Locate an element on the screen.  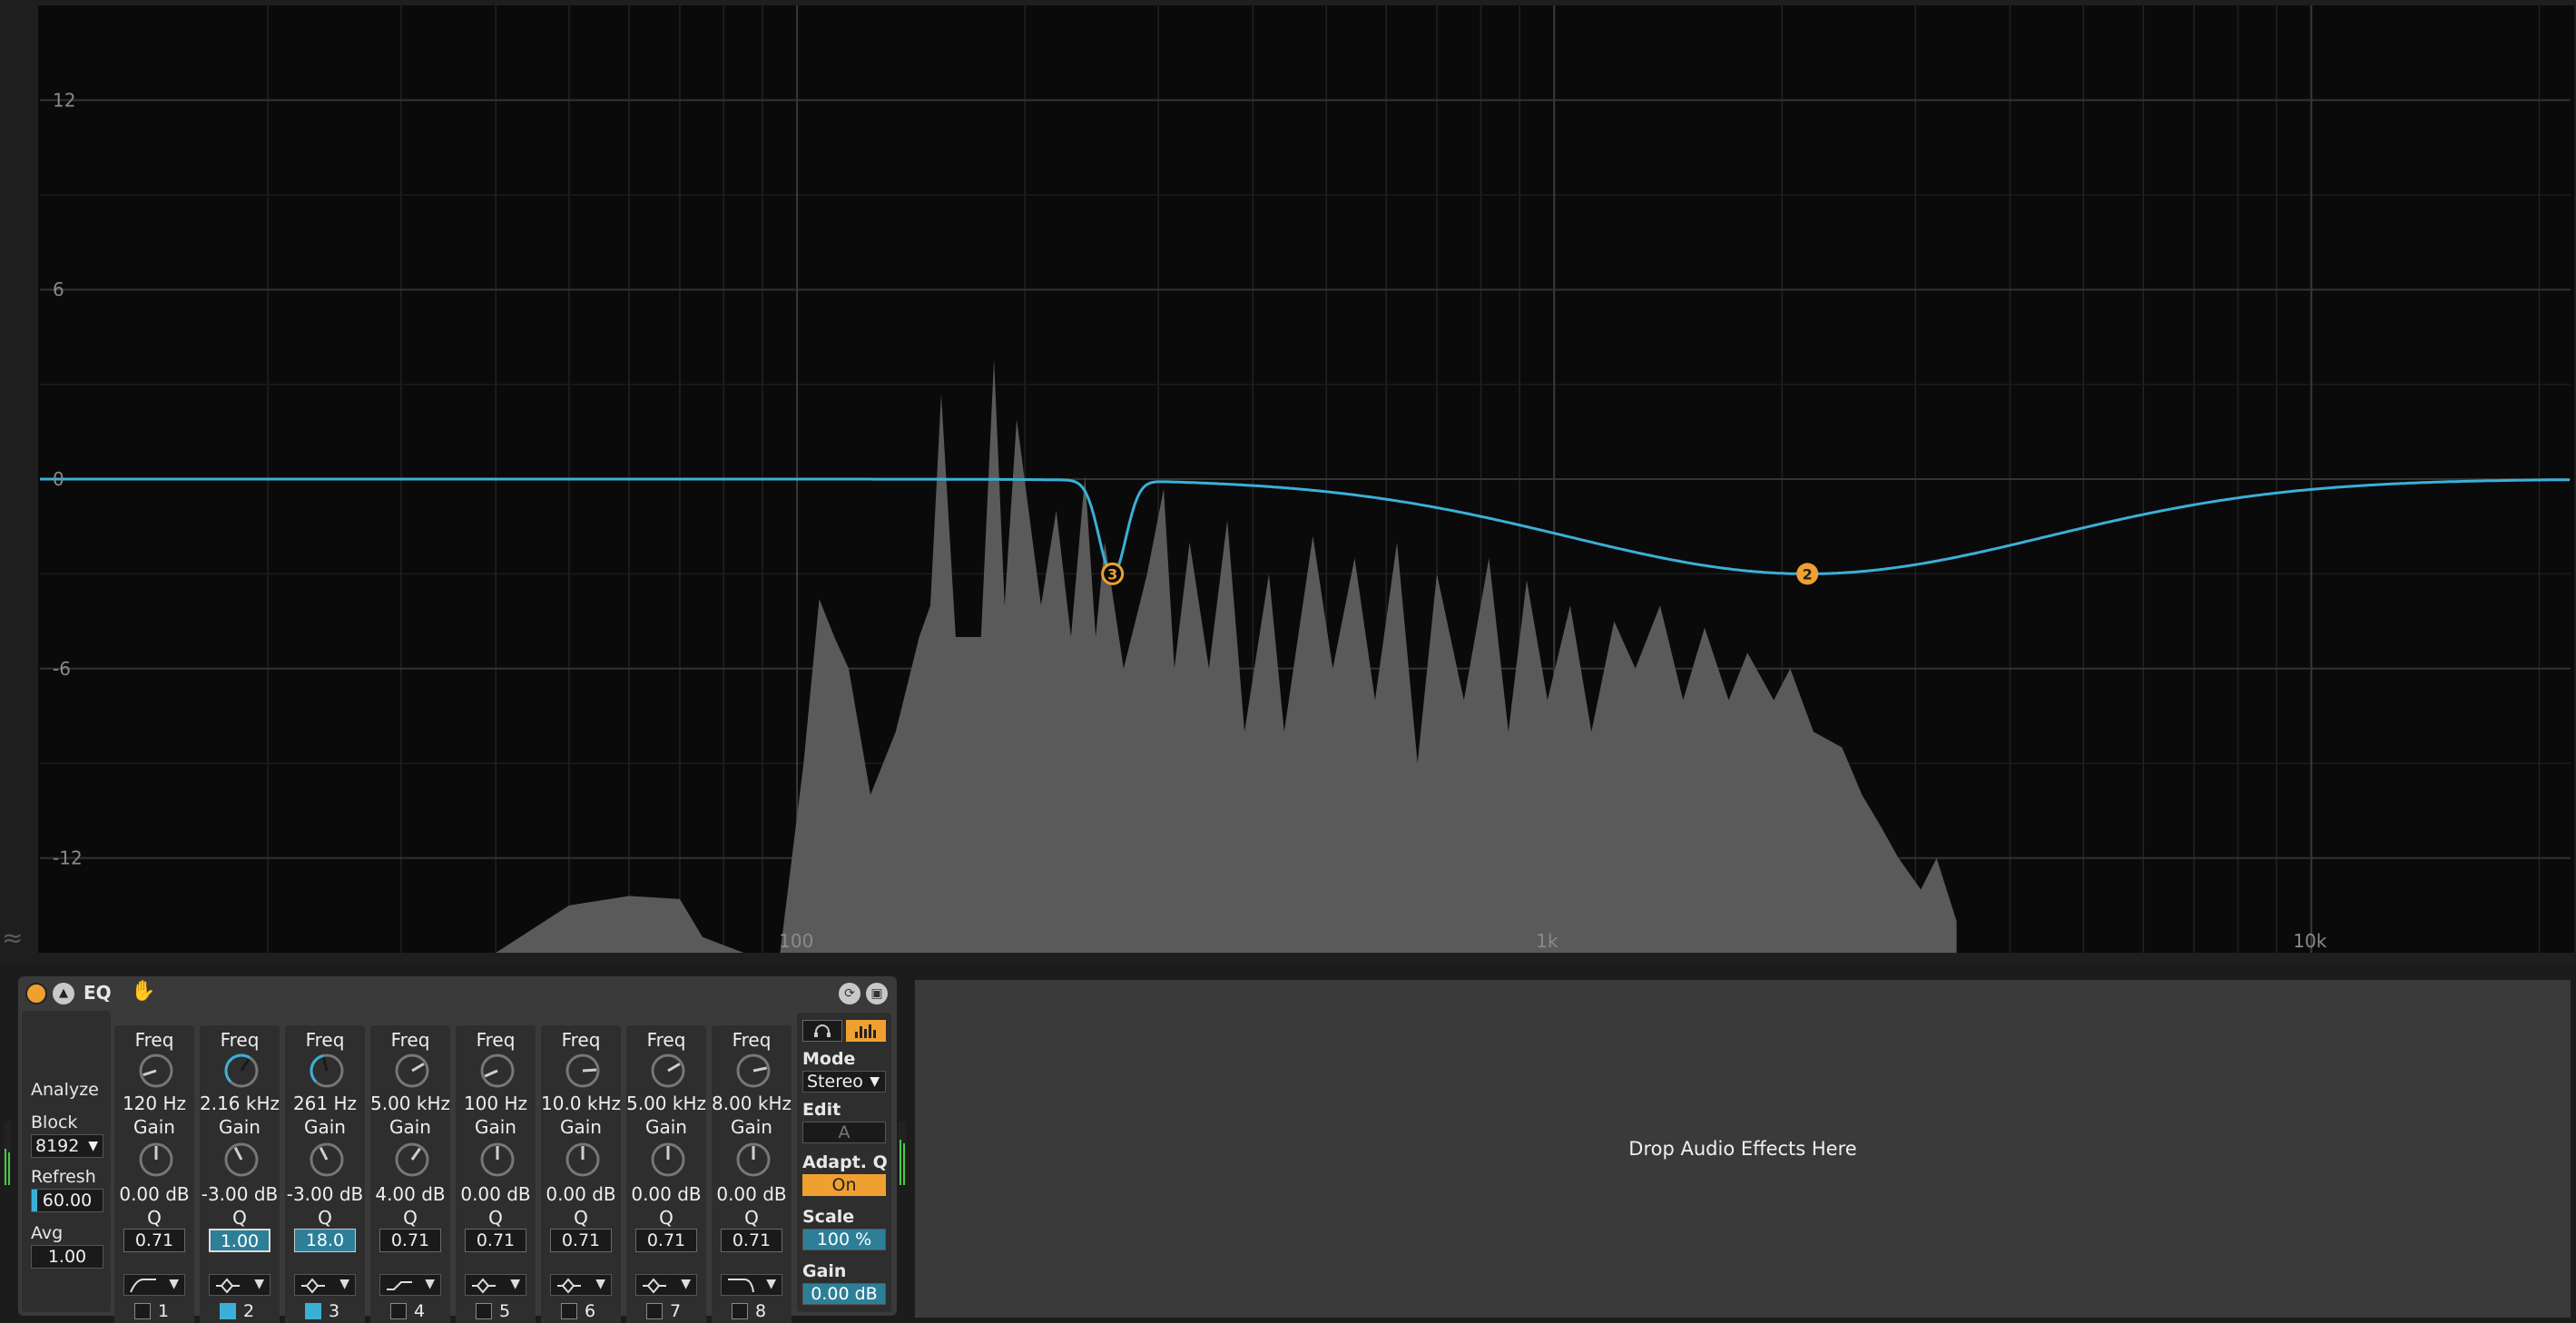
block-label: Block is located at coordinates (54, 1122).